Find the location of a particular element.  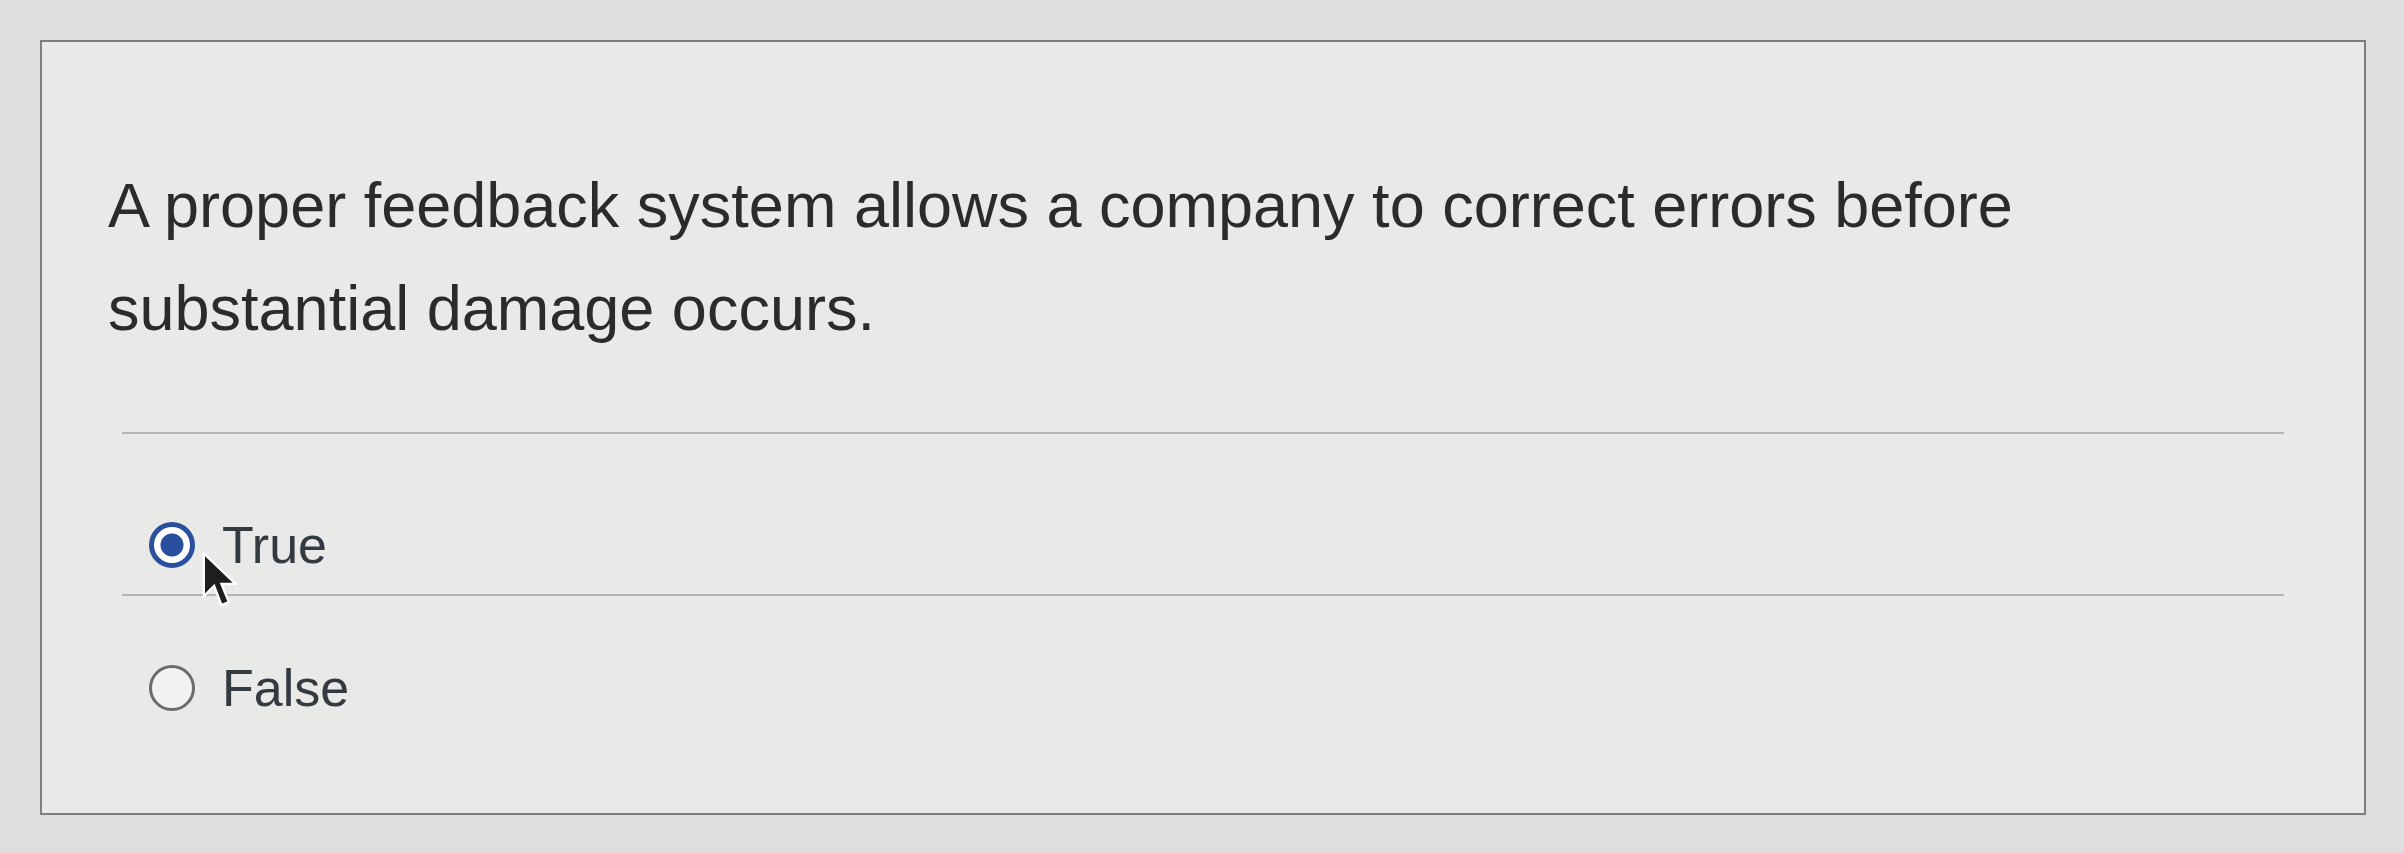

option-label: True is located at coordinates (274, 545).